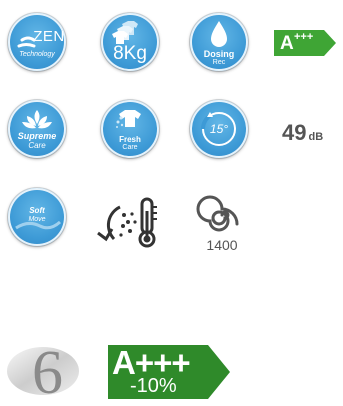  Describe the element at coordinates (316, 137) in the screenshot. I see `noise-unit: dB` at that location.